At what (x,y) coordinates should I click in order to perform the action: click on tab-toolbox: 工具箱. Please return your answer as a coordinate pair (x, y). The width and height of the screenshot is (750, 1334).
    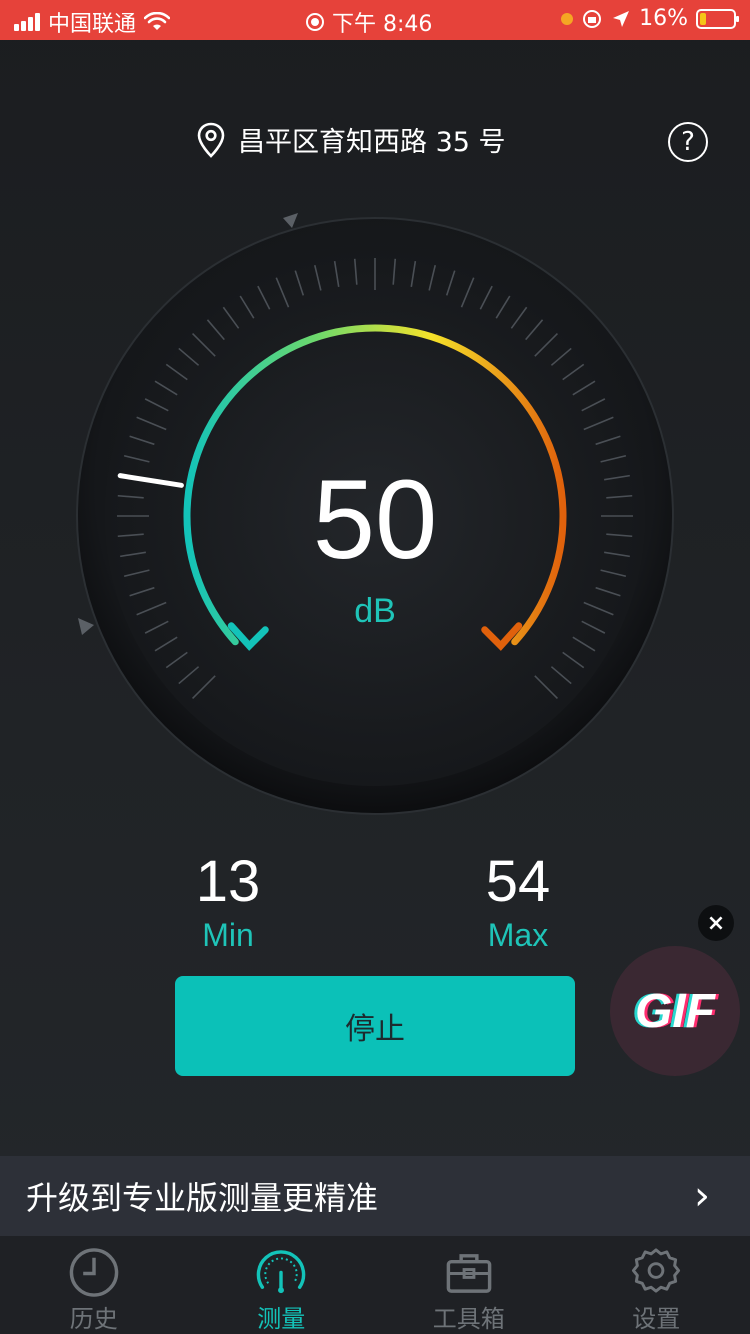
    Looking at the image, I should click on (469, 1285).